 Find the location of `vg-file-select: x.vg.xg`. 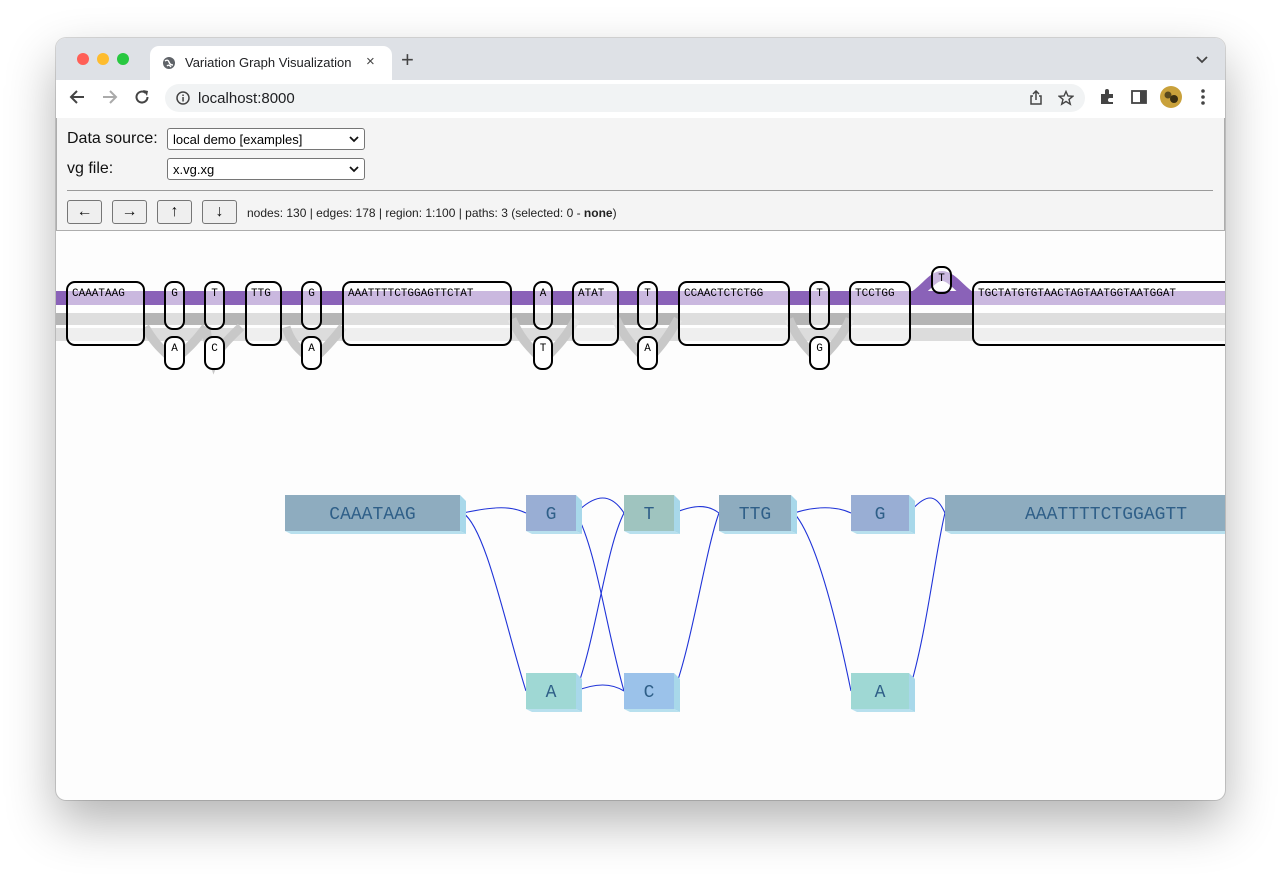

vg-file-select: x.vg.xg is located at coordinates (266, 169).